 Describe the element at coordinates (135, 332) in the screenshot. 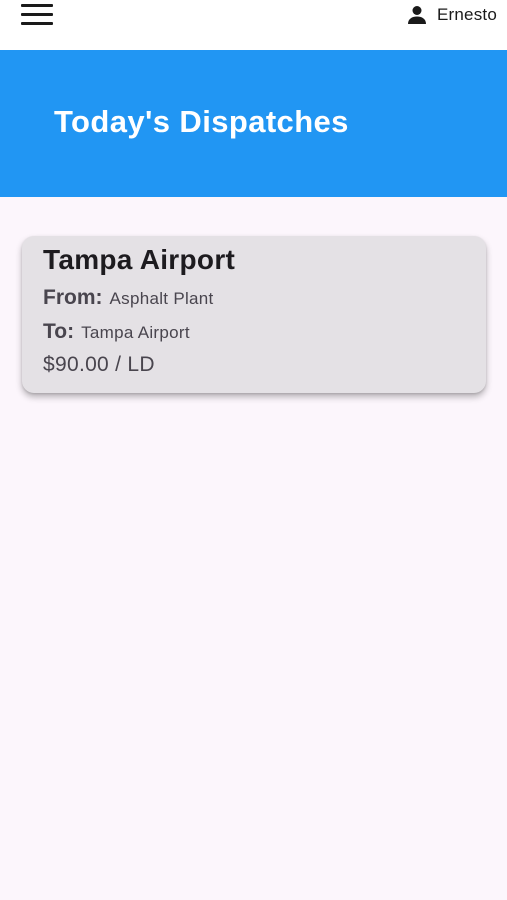

I see `to-value: Tampa Airport` at that location.